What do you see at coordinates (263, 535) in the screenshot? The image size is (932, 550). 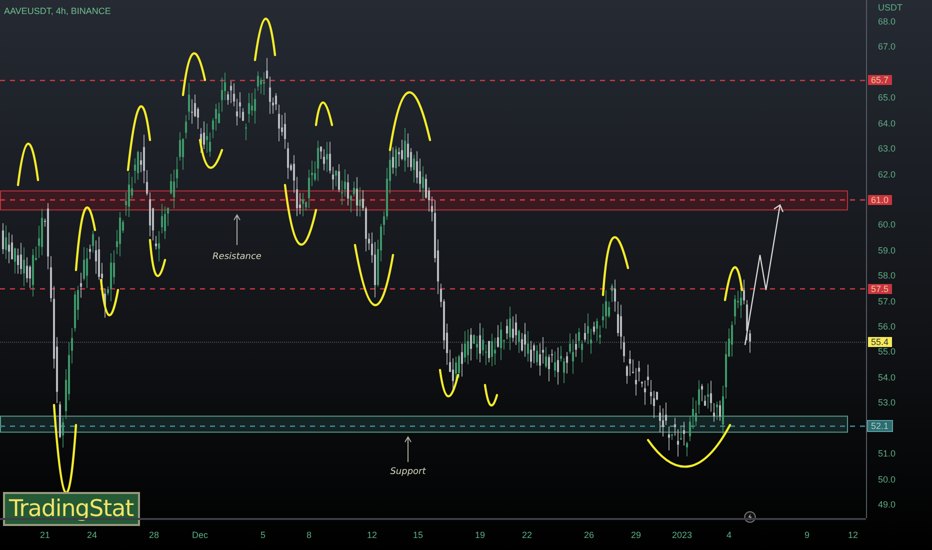 I see `time-tick: 5` at bounding box center [263, 535].